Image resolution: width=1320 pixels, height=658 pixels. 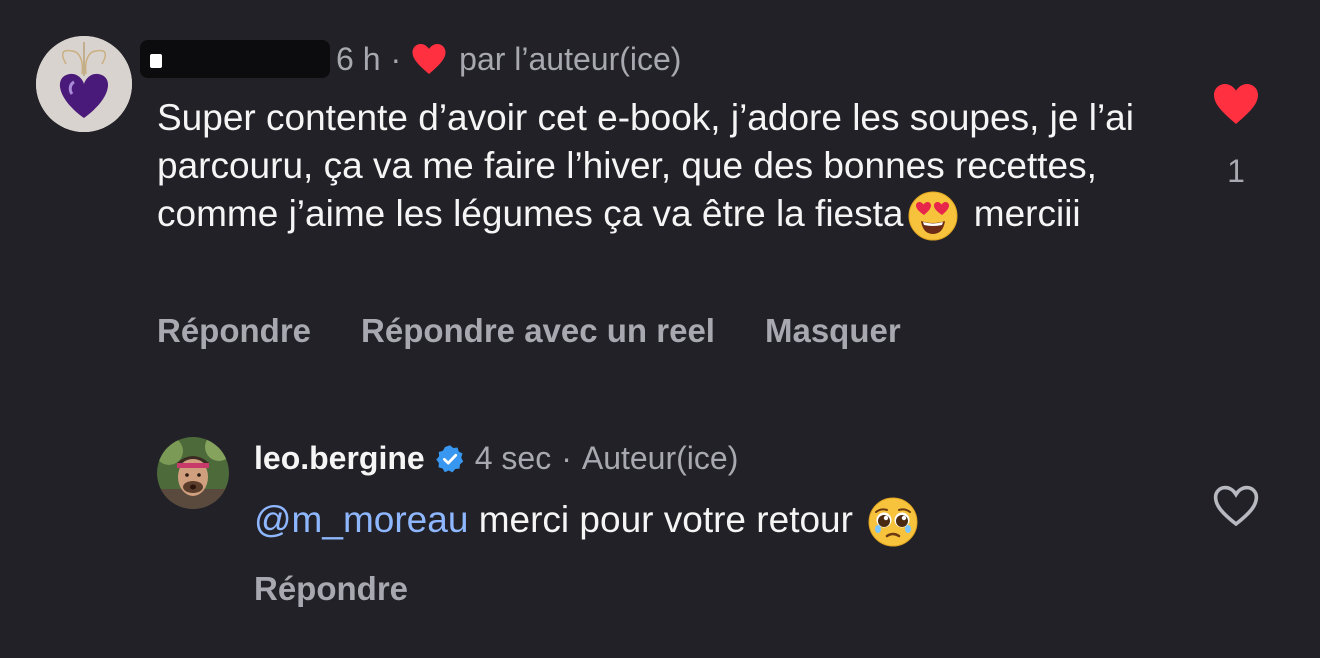 I want to click on comment-time: 6 h, so click(x=358, y=58).